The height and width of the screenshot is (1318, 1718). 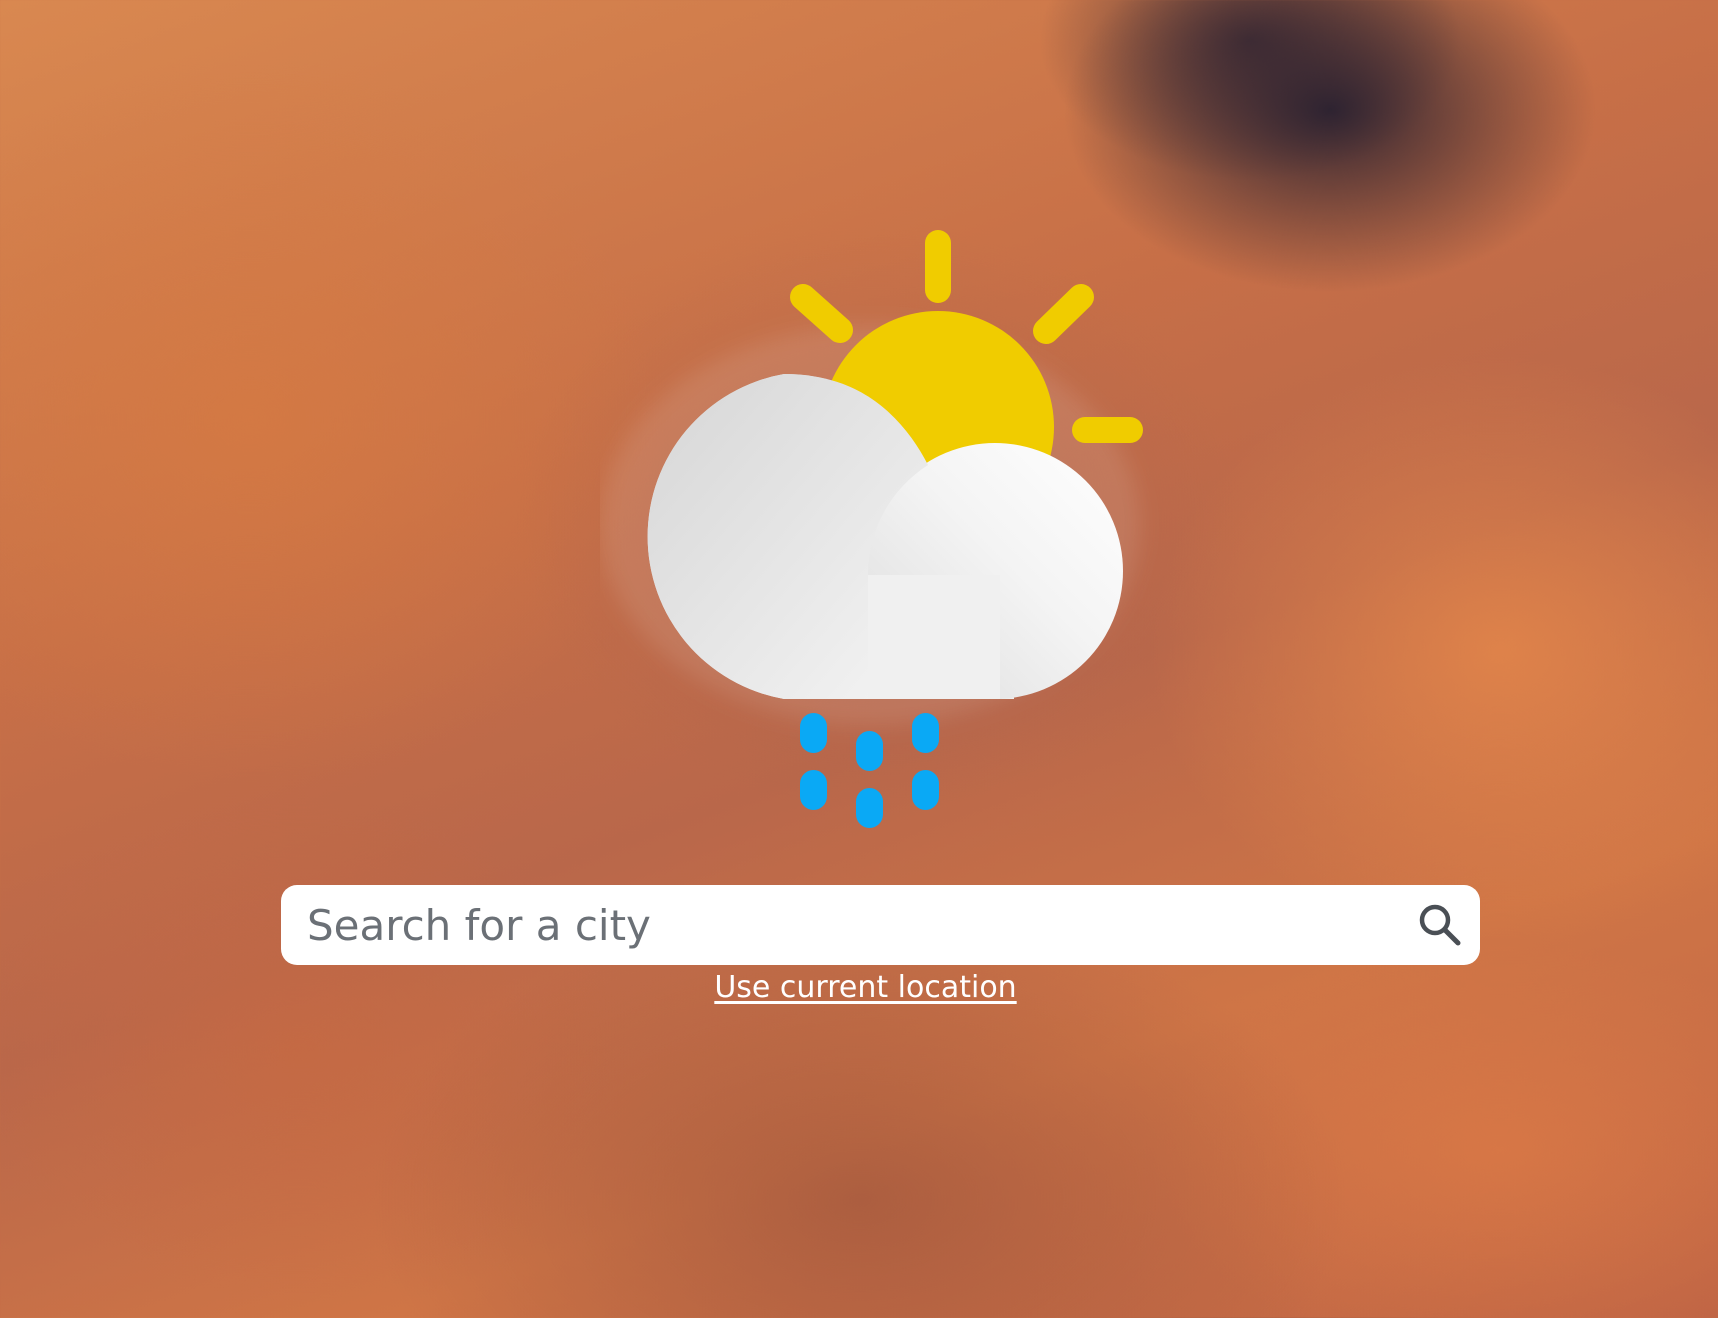 What do you see at coordinates (871, 529) in the screenshot?
I see `partly-cloudy-rain-icon` at bounding box center [871, 529].